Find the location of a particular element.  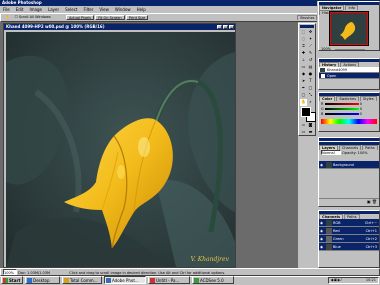

pen-tool-icon: ✒ is located at coordinates (303, 88).